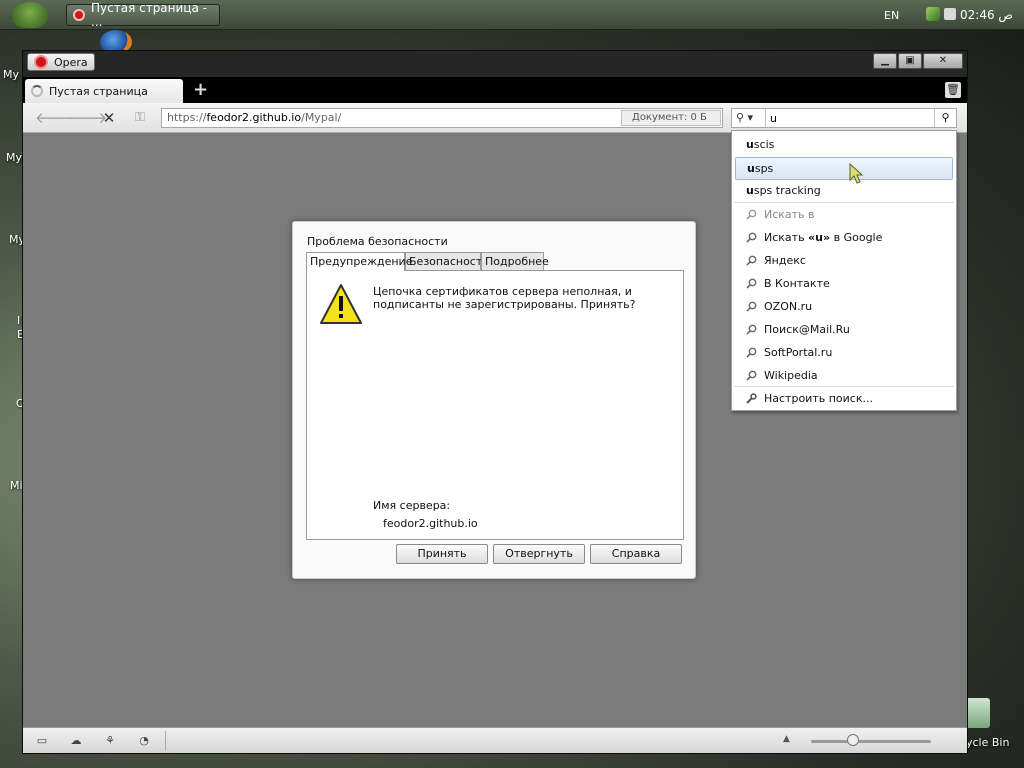 The width and height of the screenshot is (1024, 768). Describe the element at coordinates (788, 306) in the screenshot. I see `engine-label: OZON.ru` at that location.